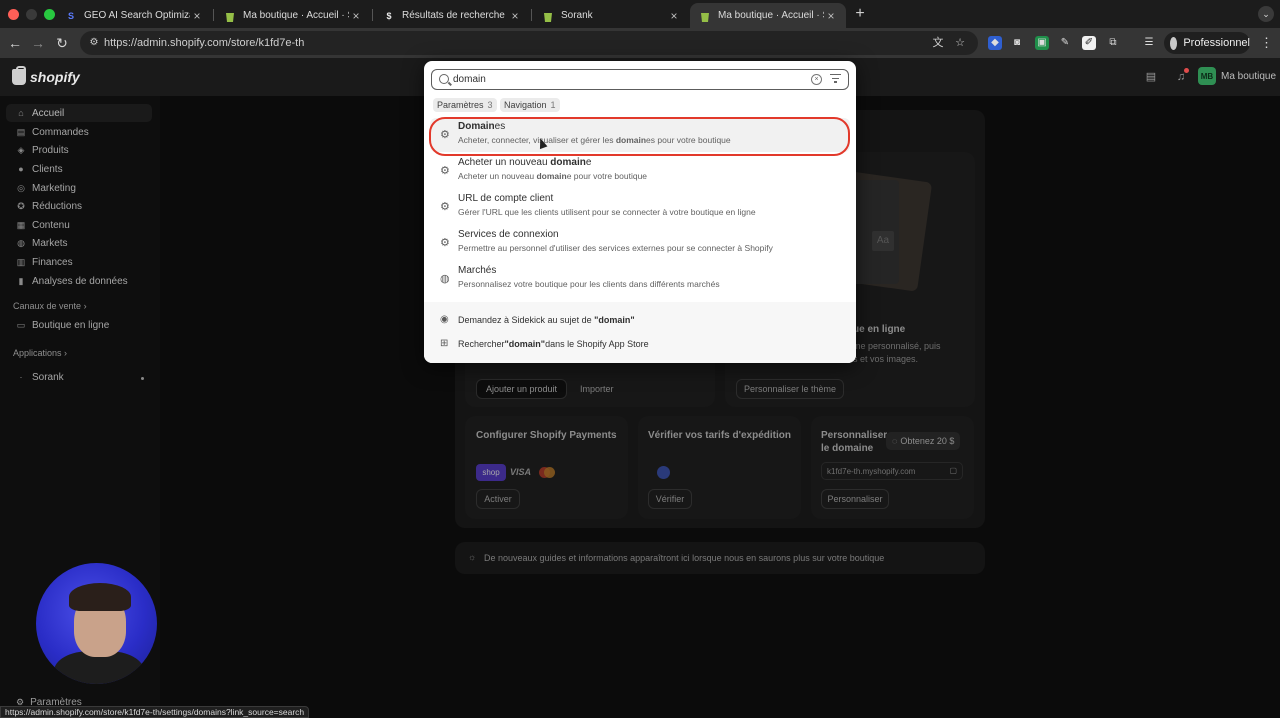 The image size is (1280, 718). What do you see at coordinates (452, 15) in the screenshot?
I see `browser-tab-2: $ Résultats de recherche pour ×` at bounding box center [452, 15].